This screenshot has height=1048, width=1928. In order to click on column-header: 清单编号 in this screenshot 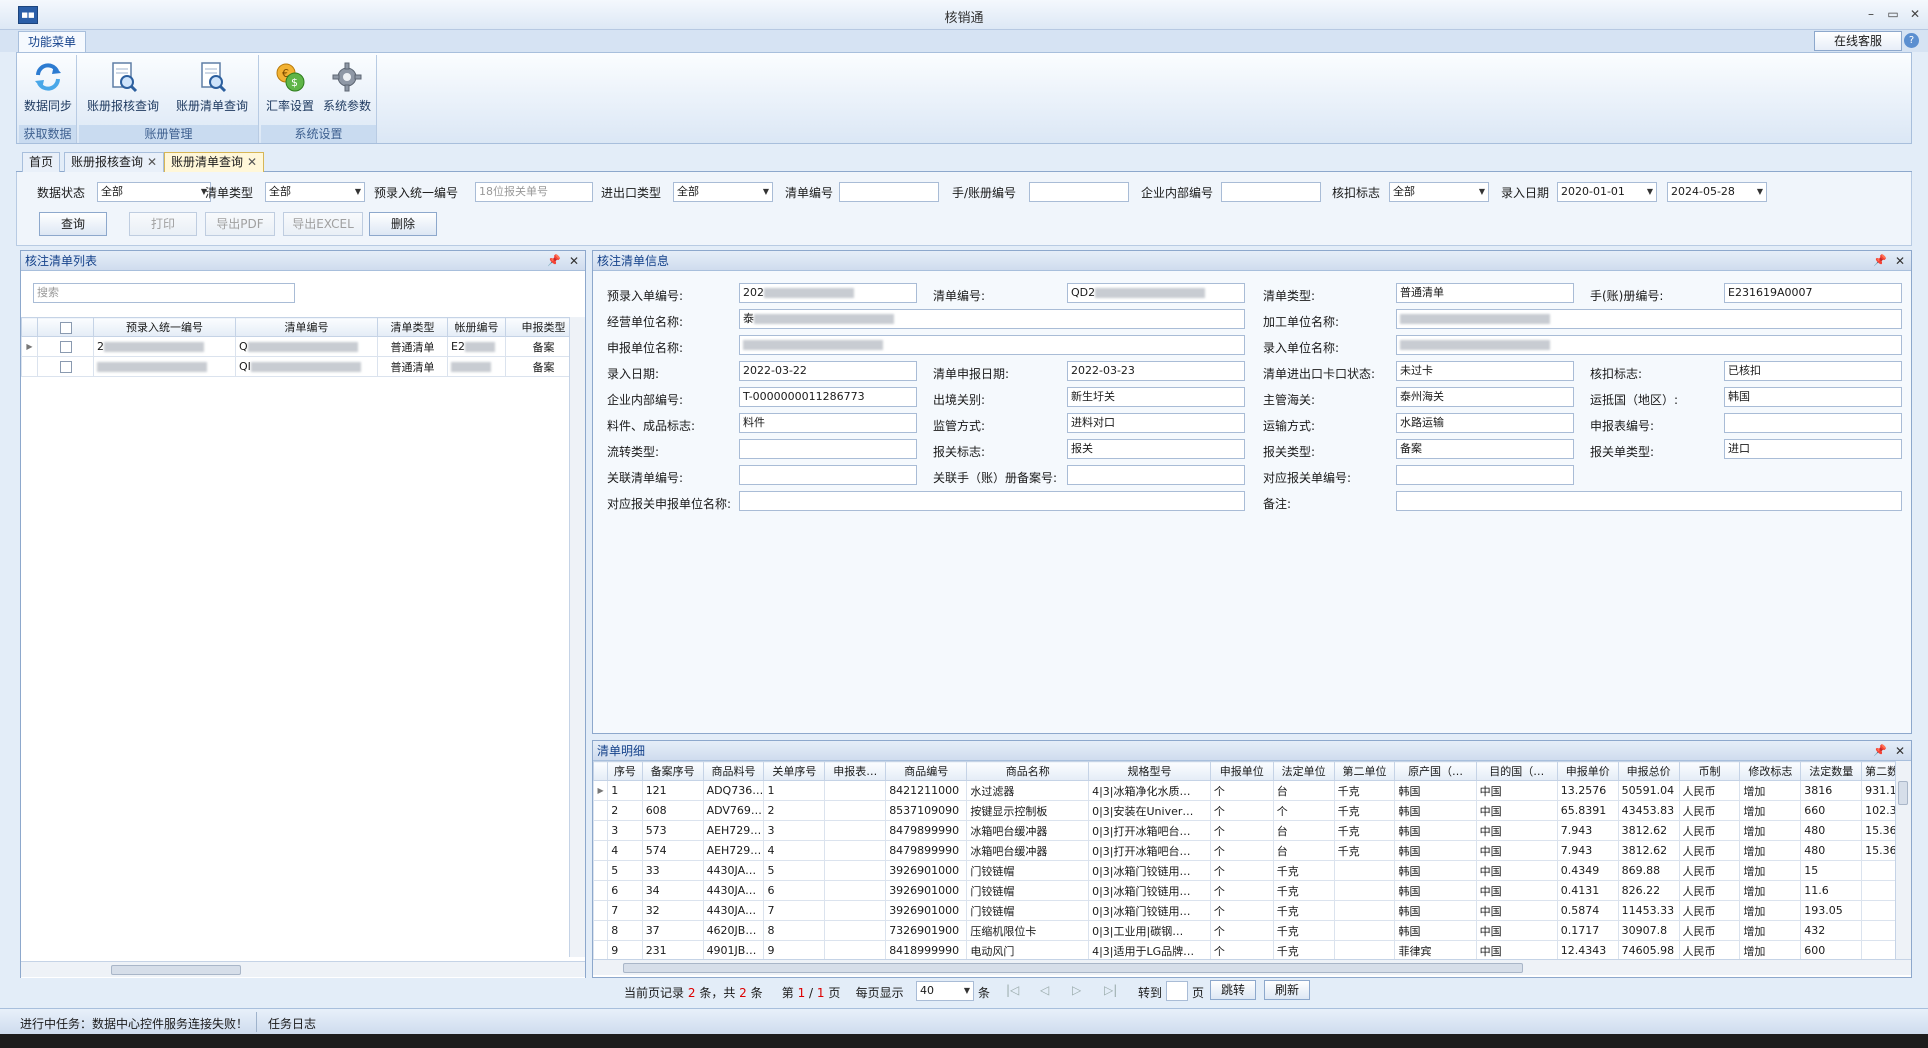, I will do `click(306, 327)`.